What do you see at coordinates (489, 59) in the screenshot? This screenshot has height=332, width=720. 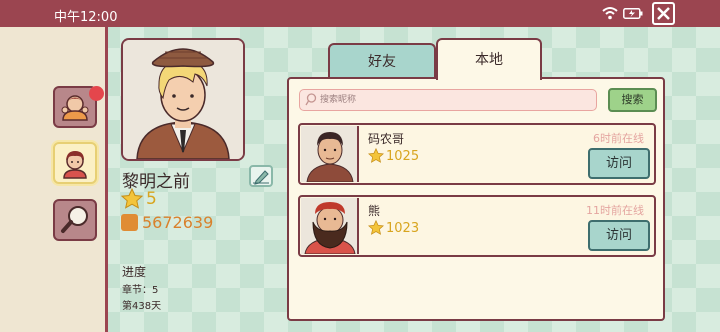 I see `tab-local: 本地` at bounding box center [489, 59].